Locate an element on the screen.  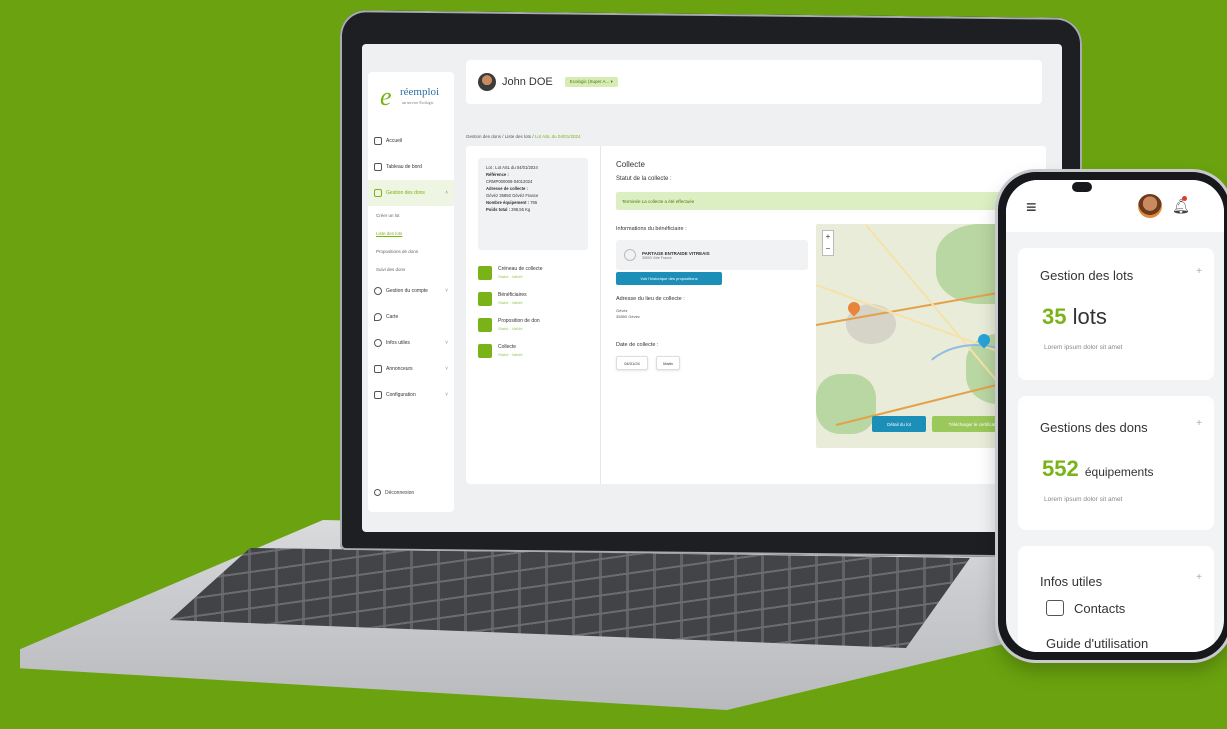
breadcrumb-item: Gestion des dons is located at coordinates (483, 136).